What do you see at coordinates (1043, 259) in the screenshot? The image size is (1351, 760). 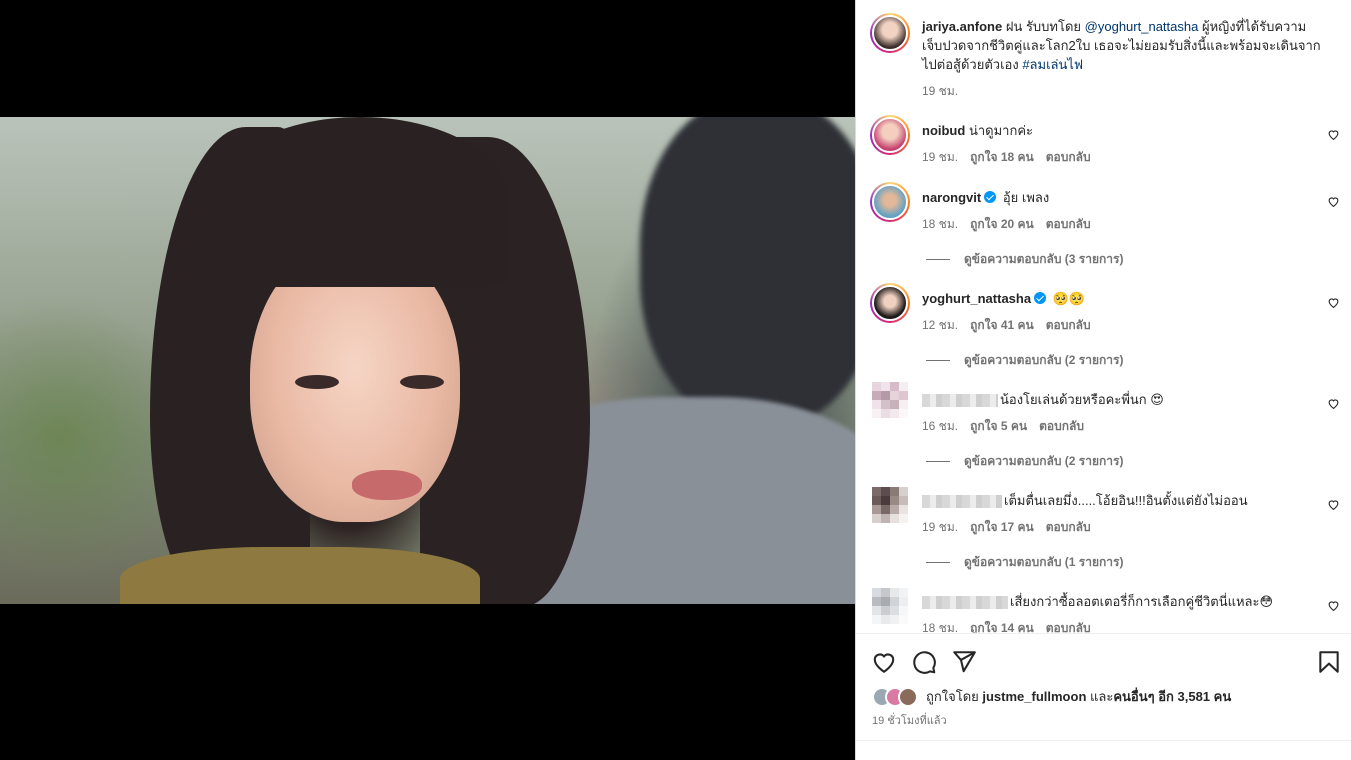 I see `view-replies-label: ดูข้อความตอบกลับ (3 รายการ)` at bounding box center [1043, 259].